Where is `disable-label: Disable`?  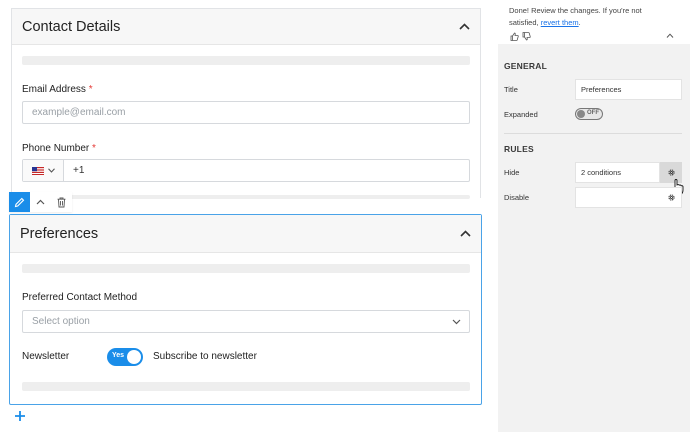
disable-label: Disable is located at coordinates (517, 197).